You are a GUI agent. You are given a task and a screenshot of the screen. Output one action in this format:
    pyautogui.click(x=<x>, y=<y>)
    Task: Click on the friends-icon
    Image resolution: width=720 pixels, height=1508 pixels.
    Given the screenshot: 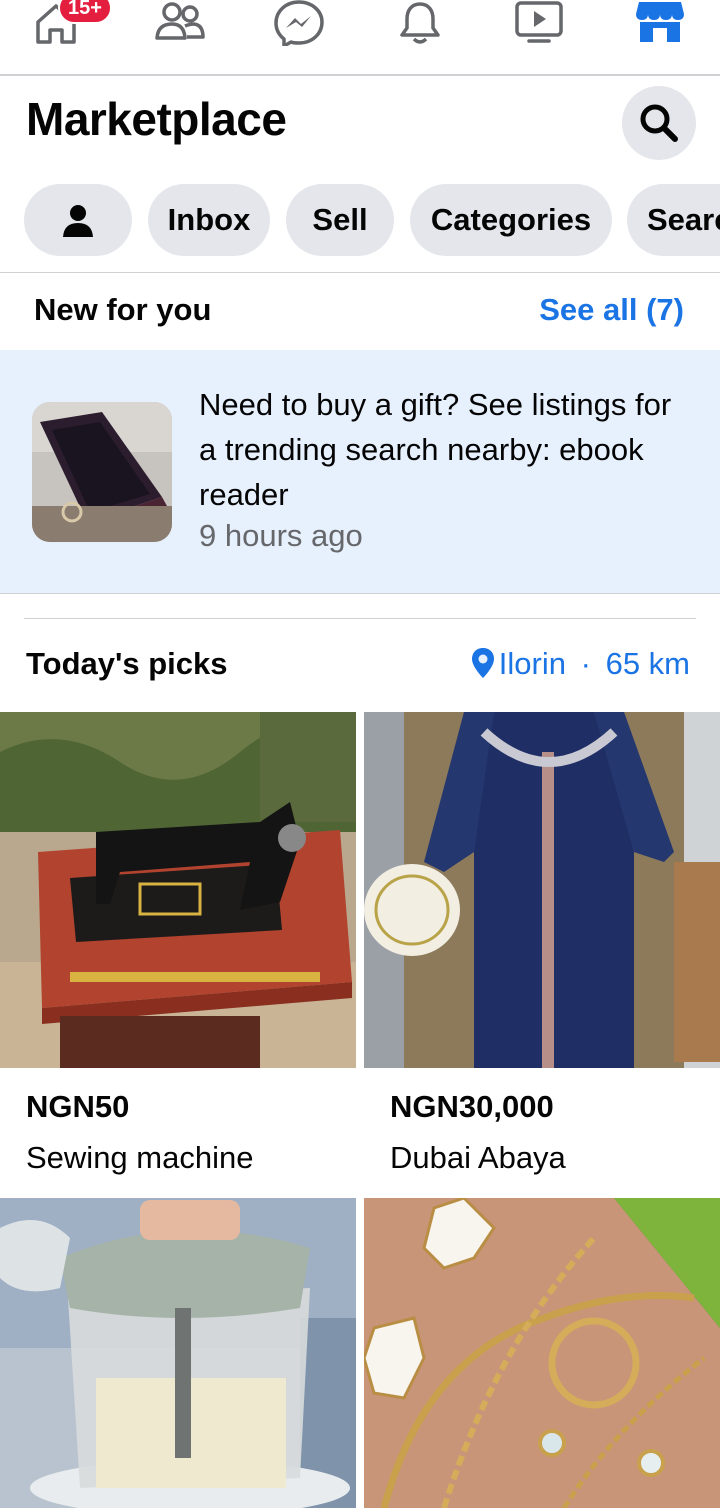 What is the action you would take?
    pyautogui.click(x=180, y=21)
    